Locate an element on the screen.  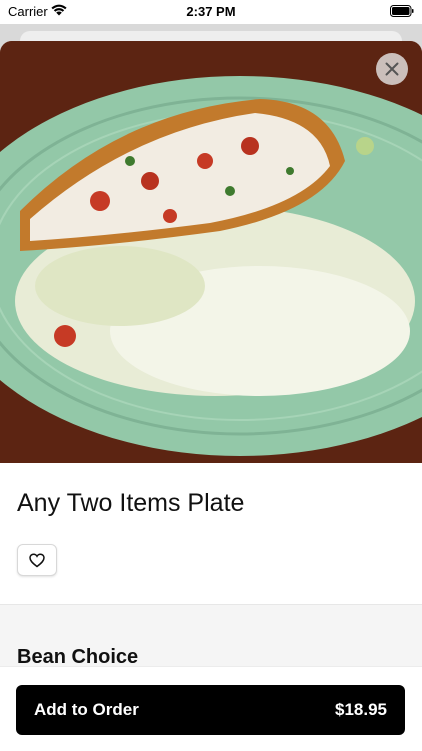
order-price: $18.95 is located at coordinates (361, 709).